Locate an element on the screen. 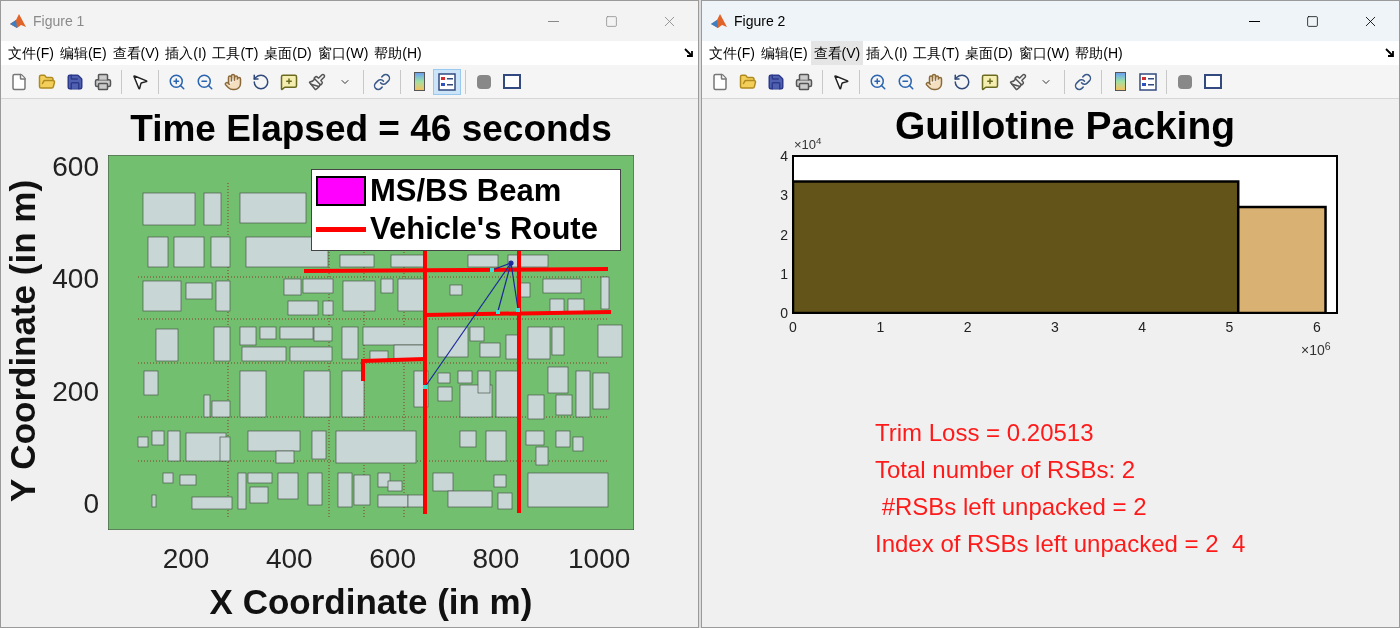  y-tick-label: 2 is located at coordinates (783, 234).